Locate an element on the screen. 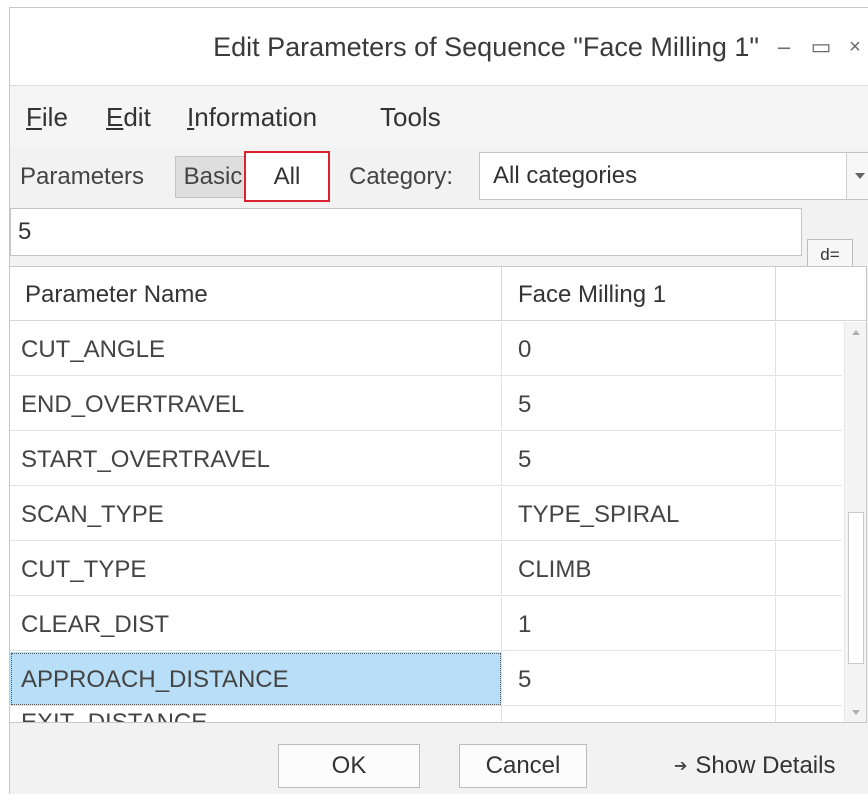  menu-tools: Tools is located at coordinates (410, 117).